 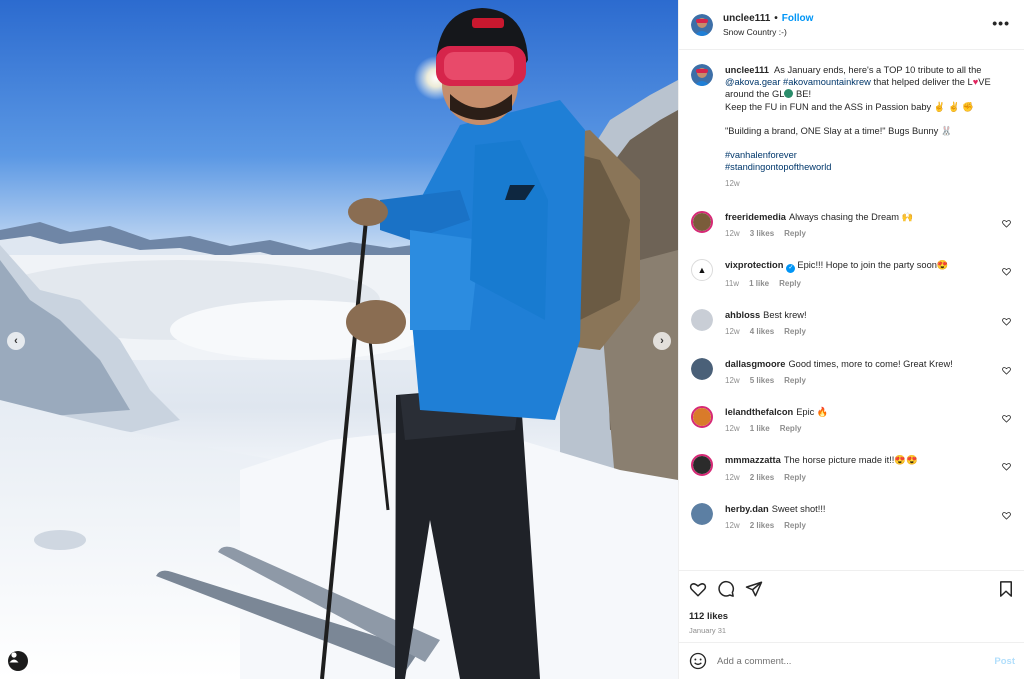 What do you see at coordinates (852, 630) in the screenshot?
I see `post-date: January 31` at bounding box center [852, 630].